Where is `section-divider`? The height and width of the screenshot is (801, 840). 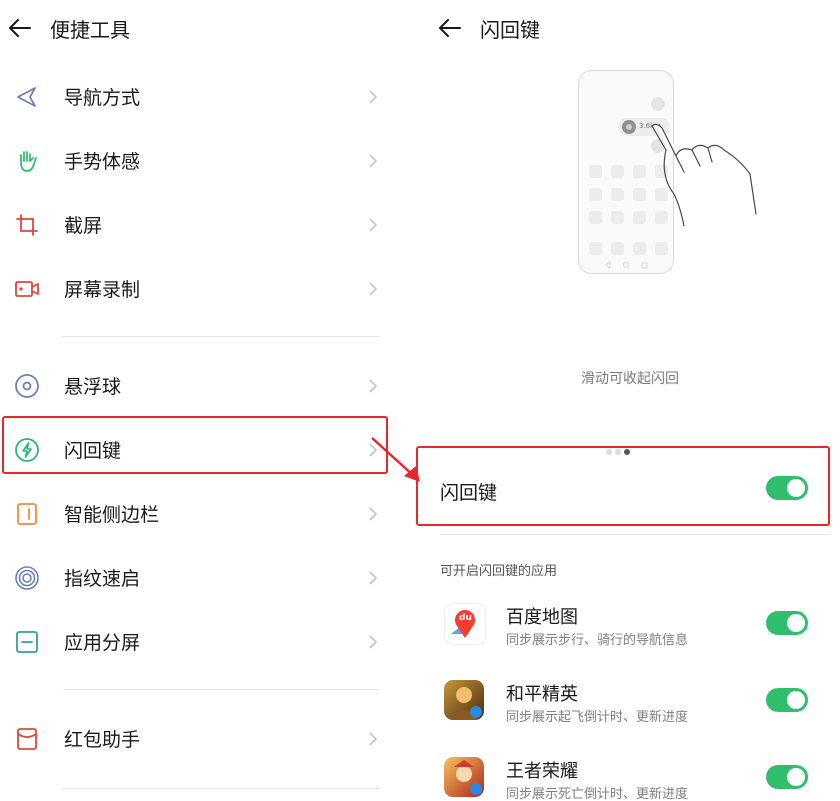 section-divider is located at coordinates (635, 534).